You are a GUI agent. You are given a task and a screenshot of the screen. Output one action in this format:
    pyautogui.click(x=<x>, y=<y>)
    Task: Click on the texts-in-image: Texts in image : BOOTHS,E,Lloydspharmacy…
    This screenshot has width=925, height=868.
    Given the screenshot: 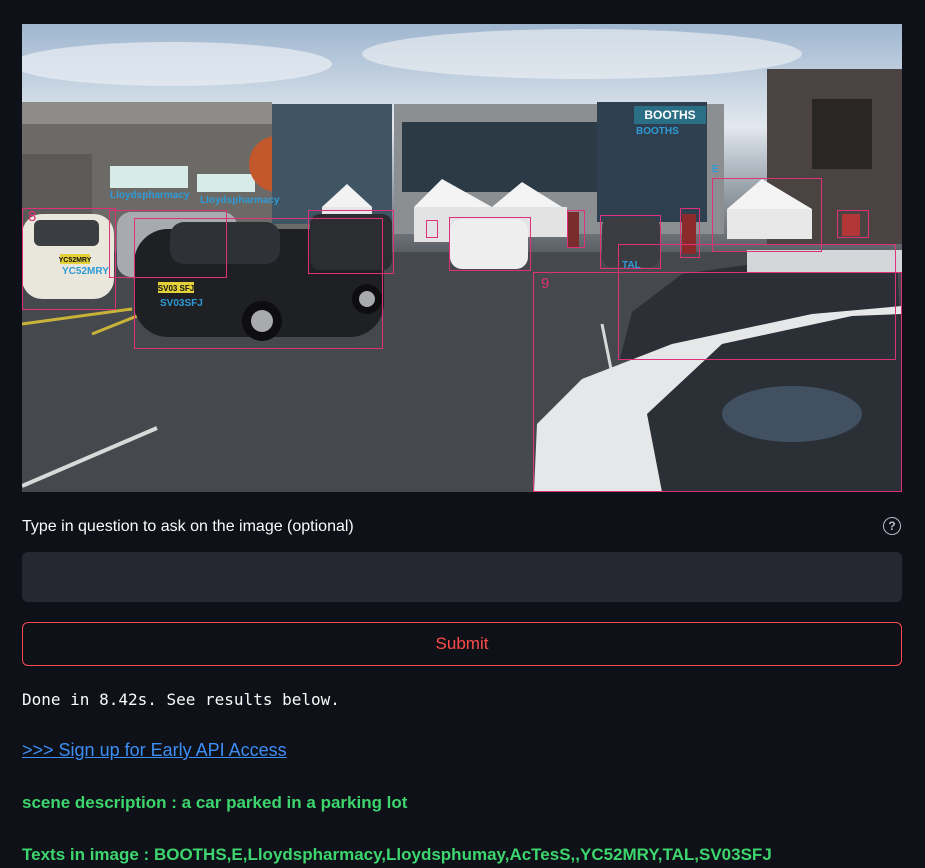 What is the action you would take?
    pyautogui.click(x=397, y=854)
    